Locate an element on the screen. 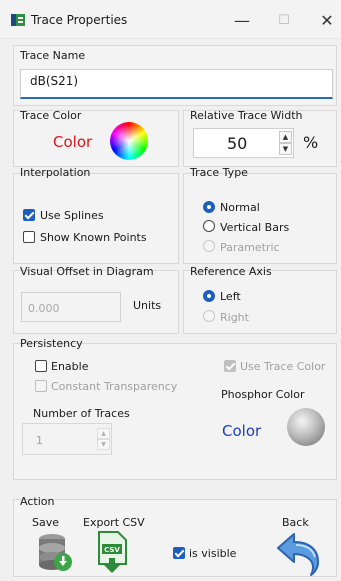 The height and width of the screenshot is (581, 341). vertical-bars-radio is located at coordinates (209, 226).